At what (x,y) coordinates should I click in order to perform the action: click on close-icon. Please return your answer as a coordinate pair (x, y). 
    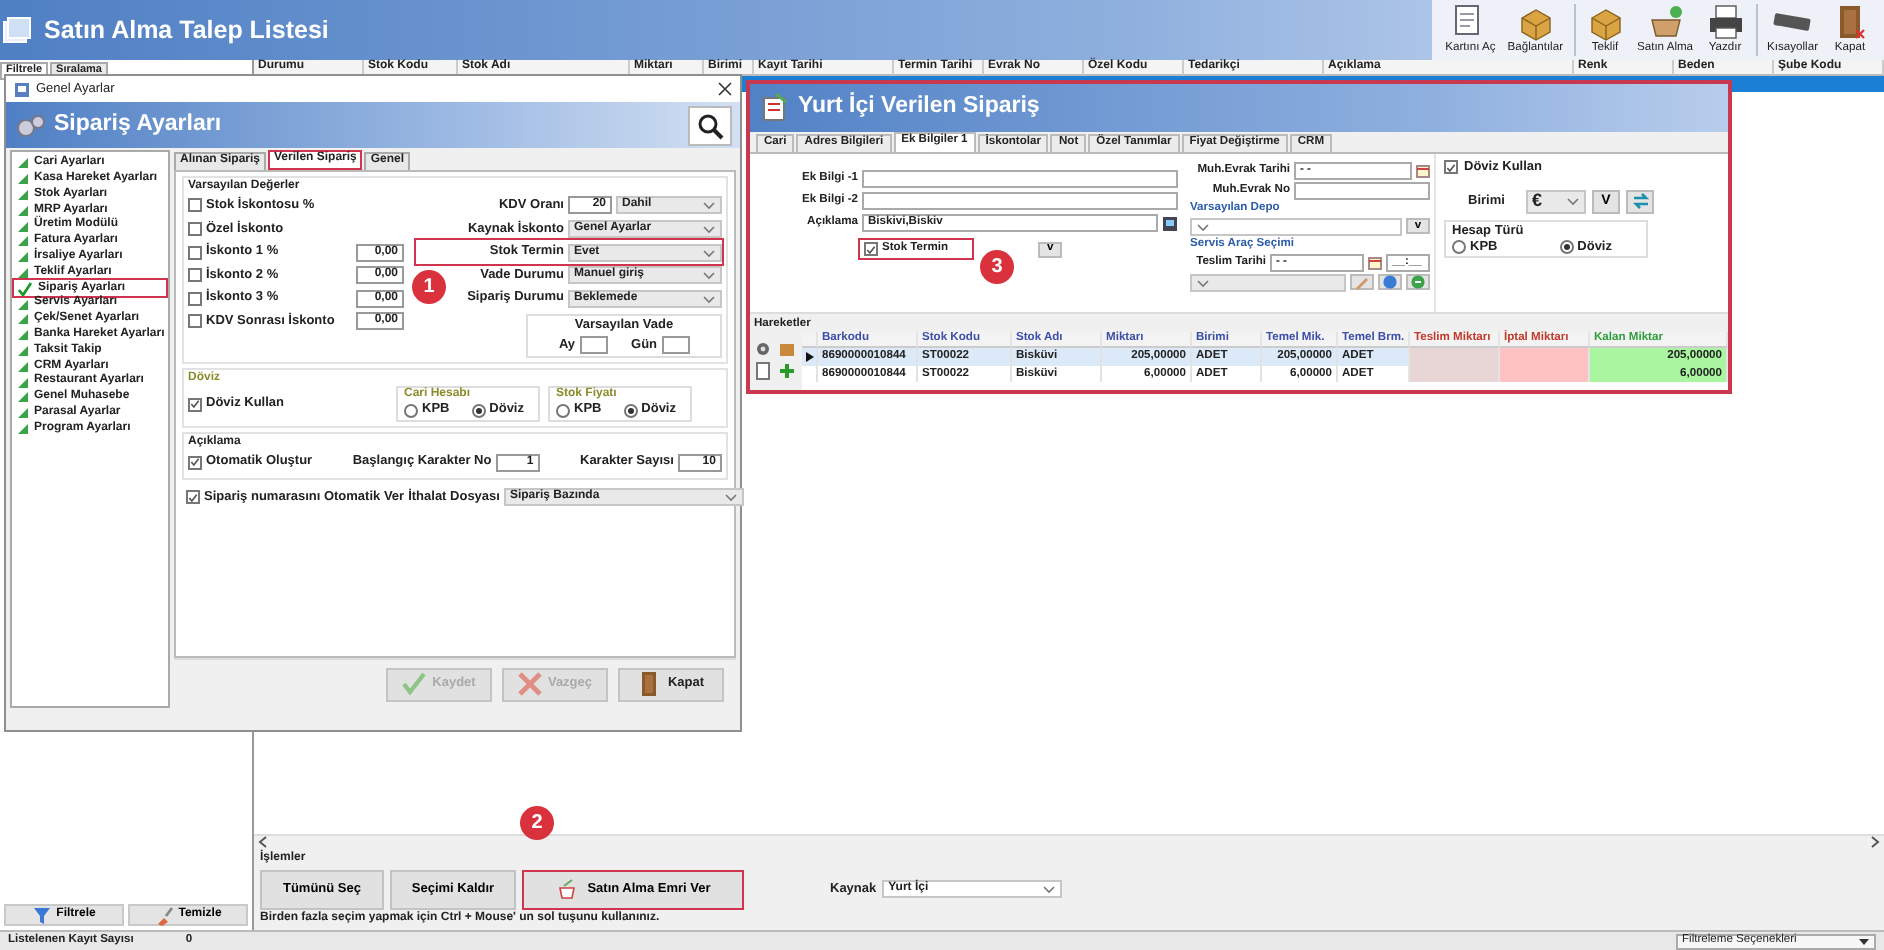
    Looking at the image, I should click on (725, 89).